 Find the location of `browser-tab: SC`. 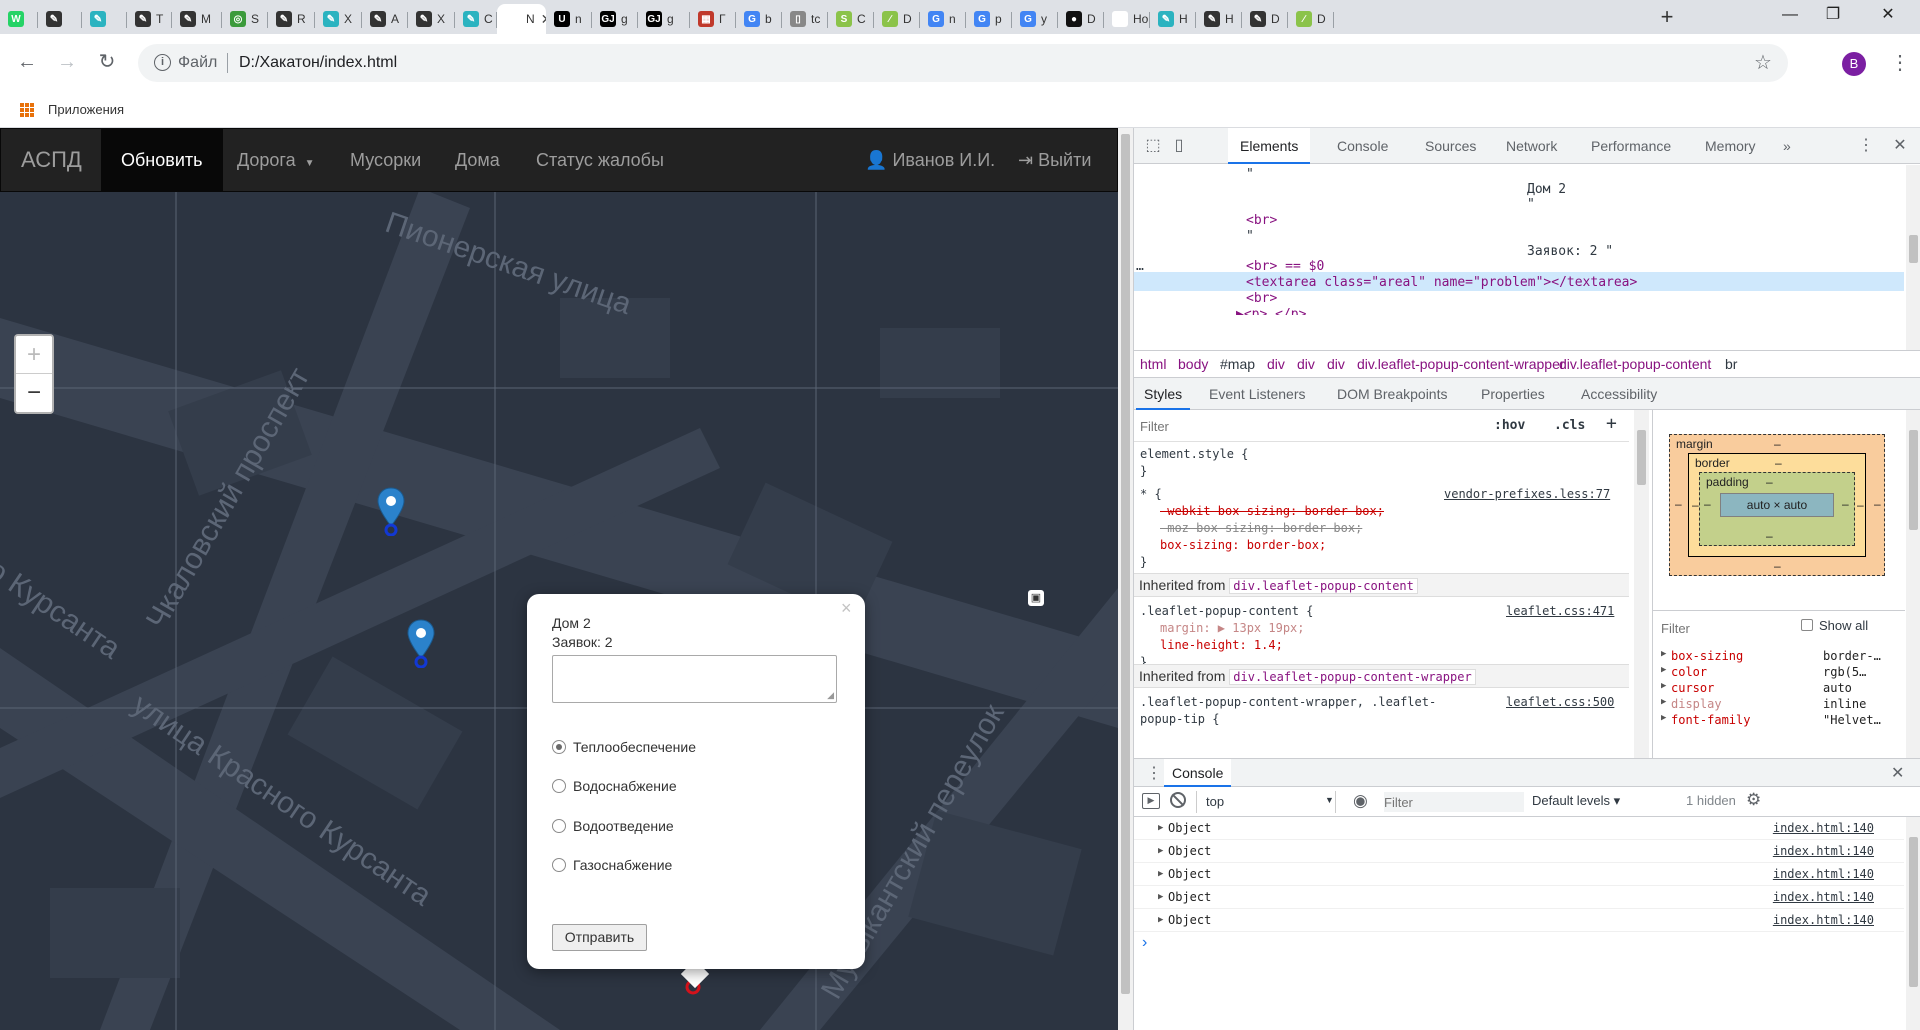

browser-tab: SC is located at coordinates (851, 19).